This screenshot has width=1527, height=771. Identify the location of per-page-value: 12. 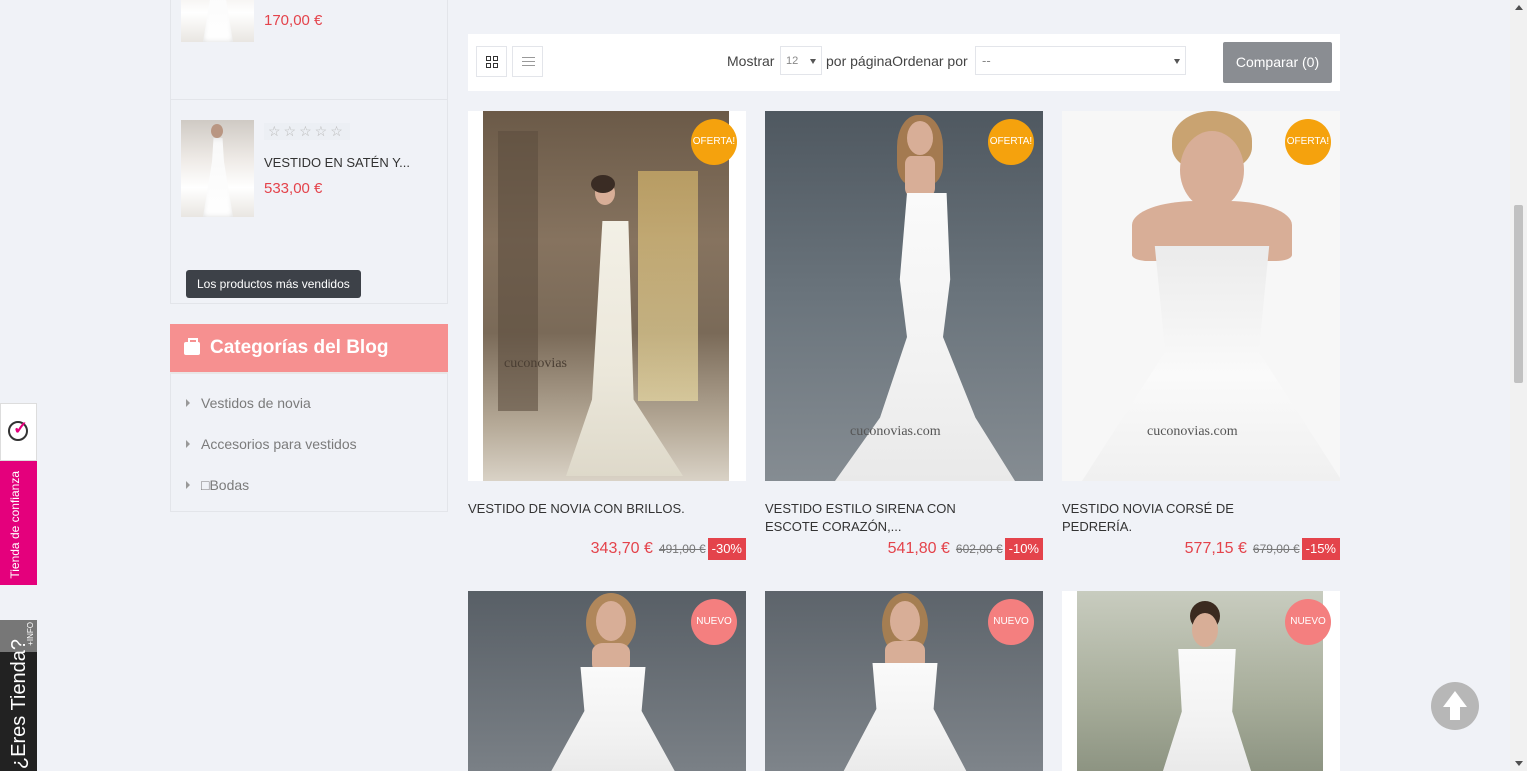
(792, 61).